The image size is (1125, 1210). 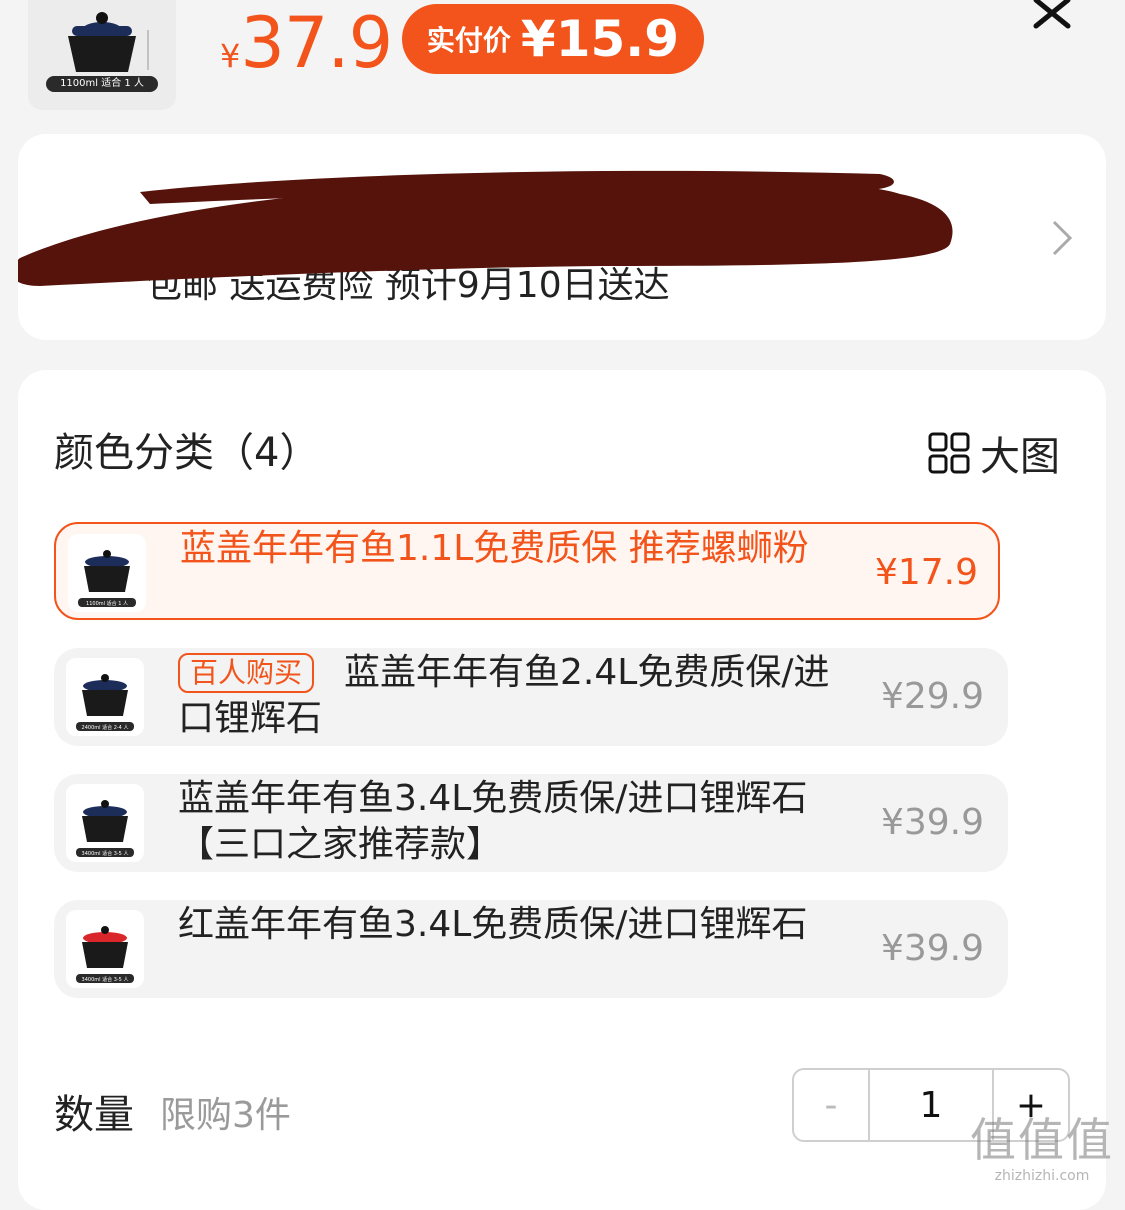 I want to click on price-value: 37.9, so click(x=316, y=43).